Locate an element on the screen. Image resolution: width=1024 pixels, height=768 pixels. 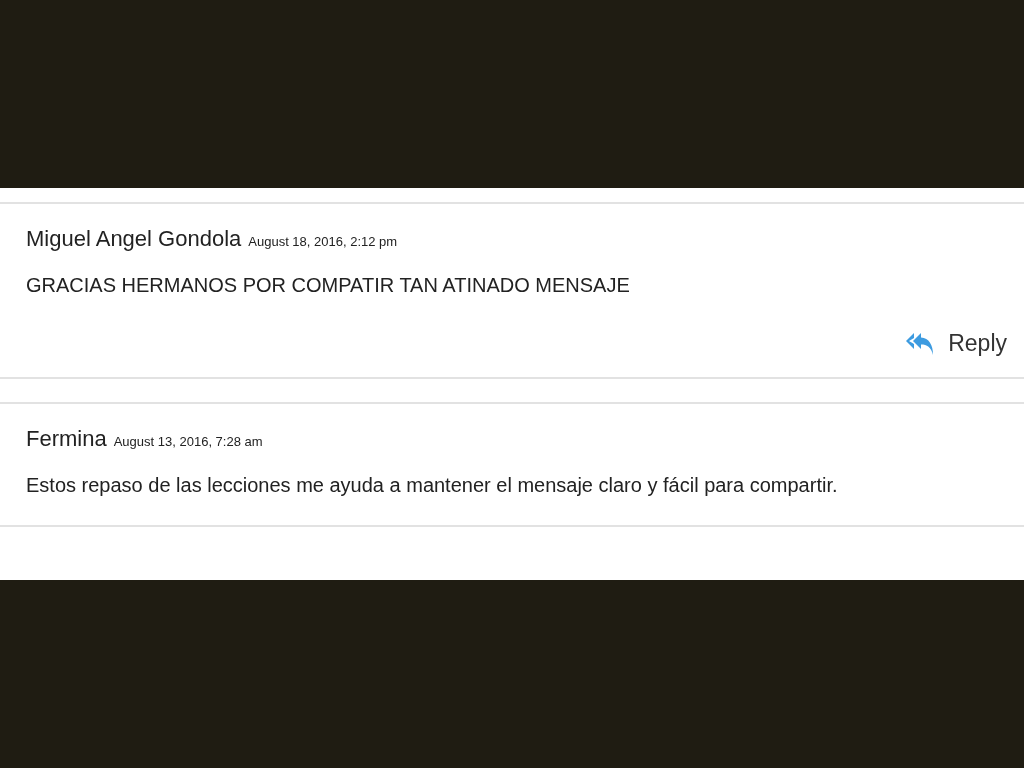
comment-text: Estos repaso de las lecciones me ayuda a mantener el mensaje claro y fácil para compartir. is located at coordinates (432, 485).